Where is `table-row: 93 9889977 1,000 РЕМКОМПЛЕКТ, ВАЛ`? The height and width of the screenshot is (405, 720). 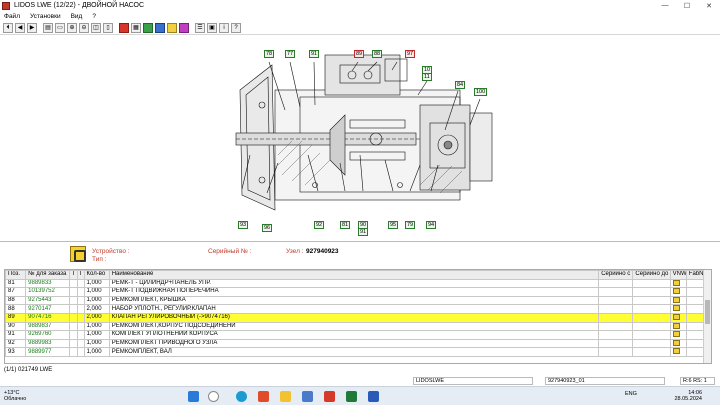
table-row: 93 9889977 1,000 РЕМКОМПЛЕКТ, ВАЛ is located at coordinates (358, 352).